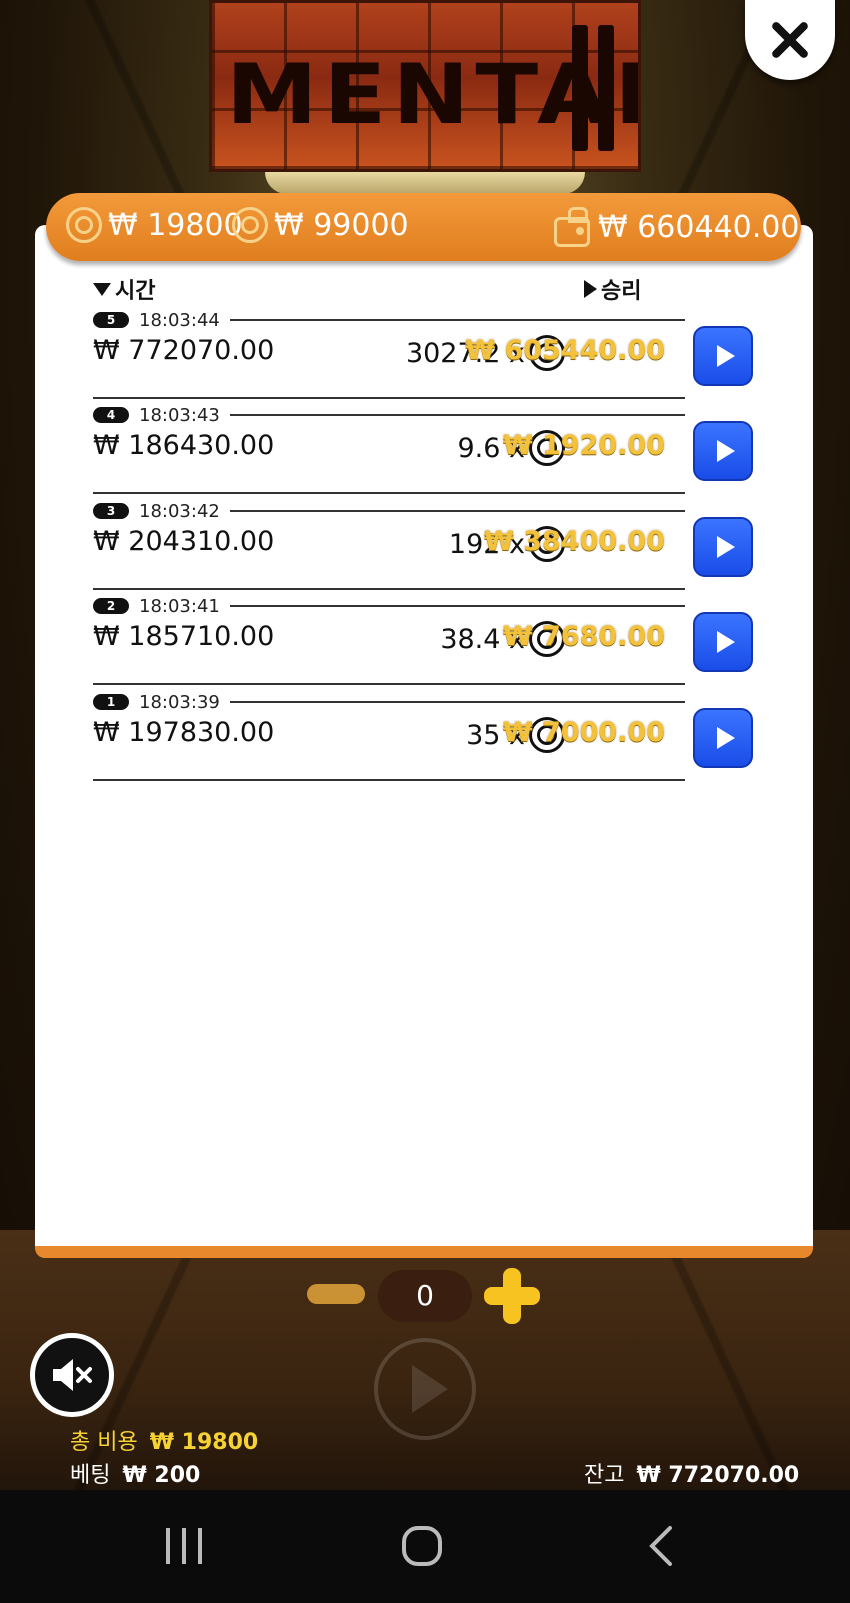 The height and width of the screenshot is (1603, 850). What do you see at coordinates (598, 90) in the screenshot?
I see `logo-bars` at bounding box center [598, 90].